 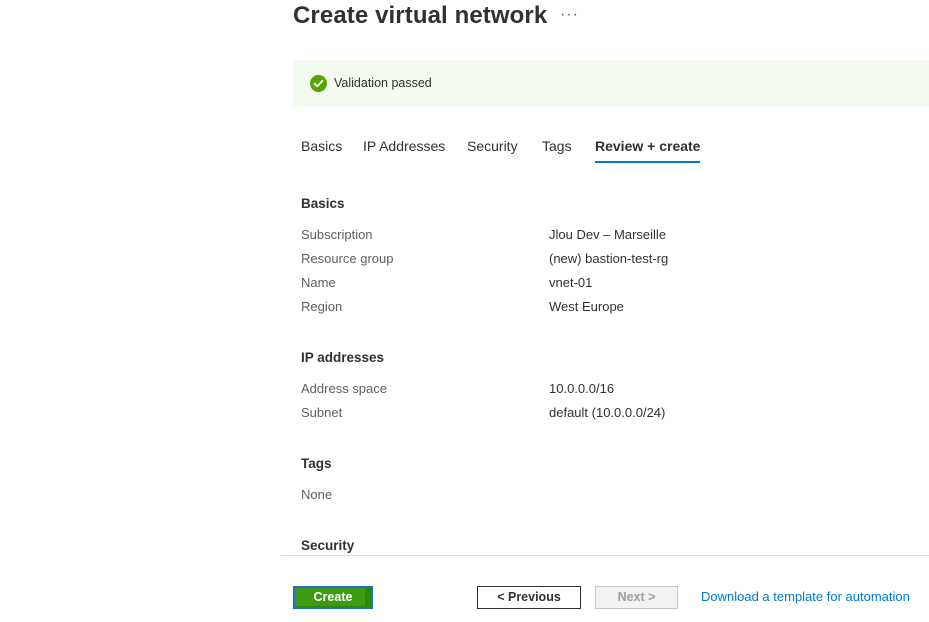 I want to click on subscription-value: Jlou Dev – Marseille, so click(x=608, y=234).